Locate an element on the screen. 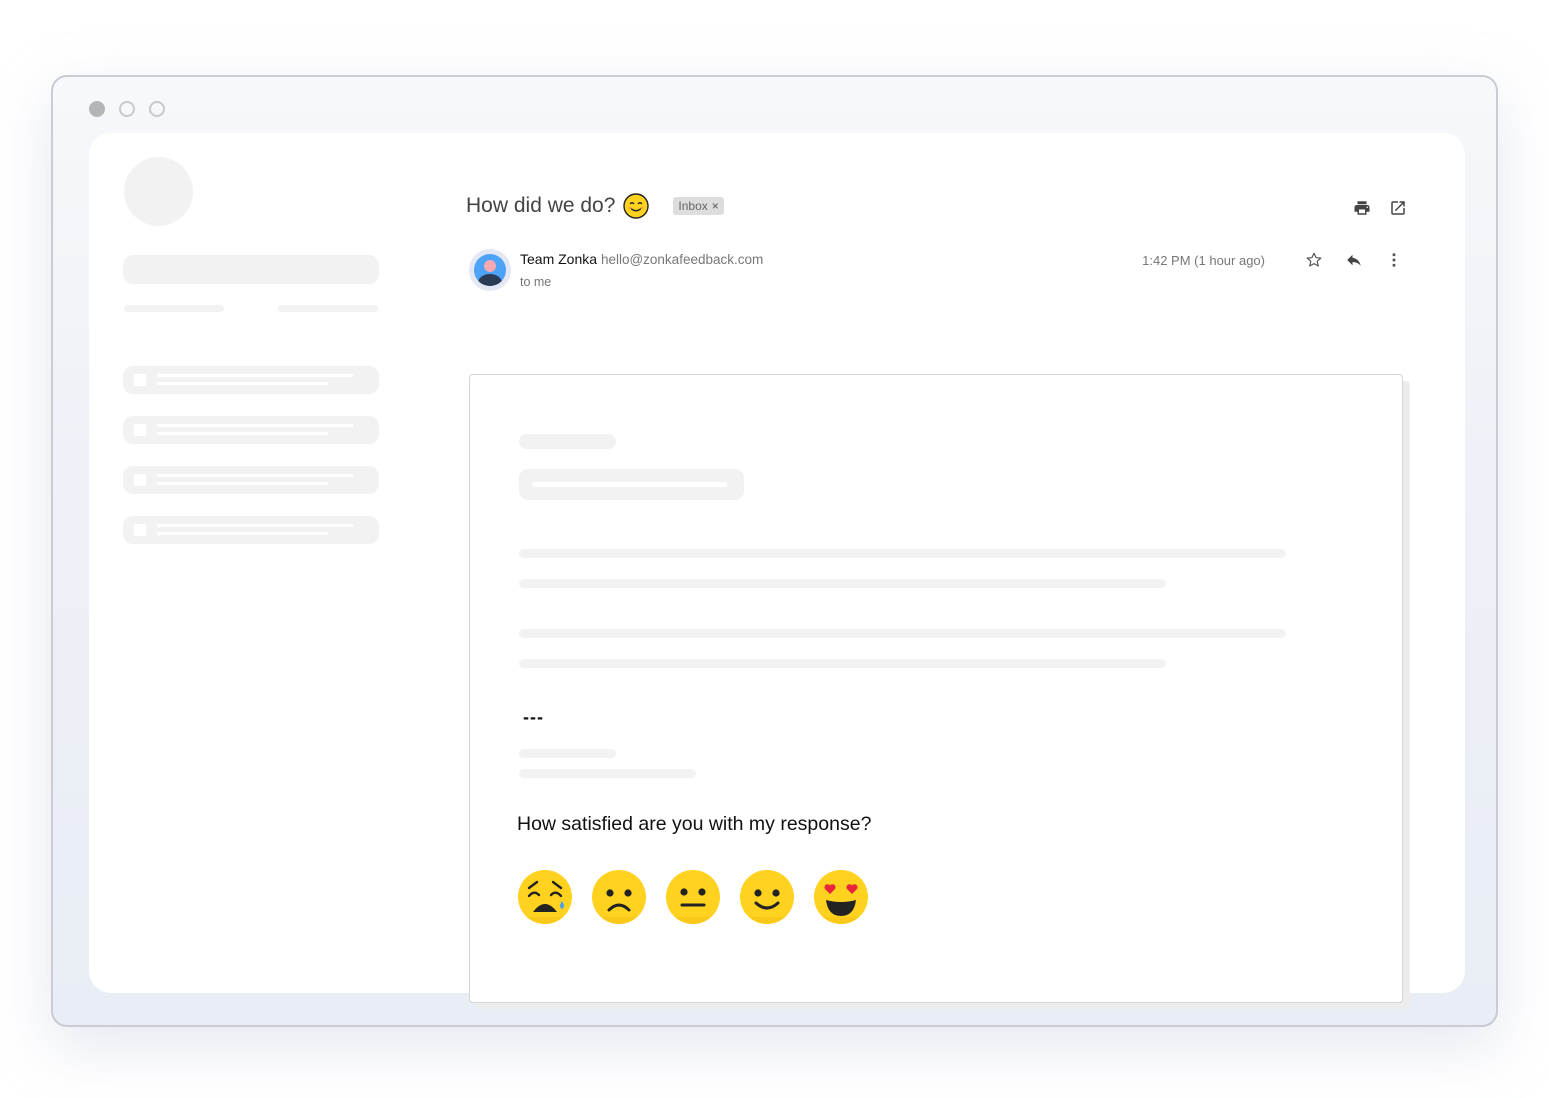 The width and height of the screenshot is (1549, 1098). rating-satisfied-button is located at coordinates (767, 897).